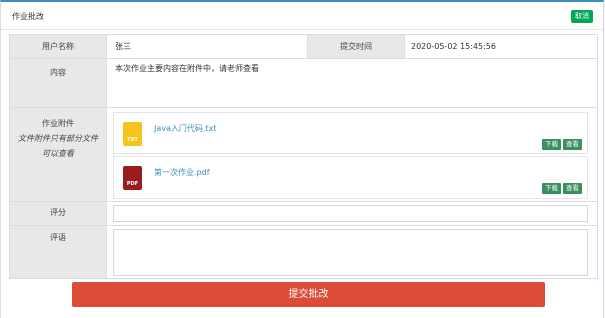  Describe the element at coordinates (453, 46) in the screenshot. I see `submit-time-value: 2020-05-02 15:45:56` at that location.